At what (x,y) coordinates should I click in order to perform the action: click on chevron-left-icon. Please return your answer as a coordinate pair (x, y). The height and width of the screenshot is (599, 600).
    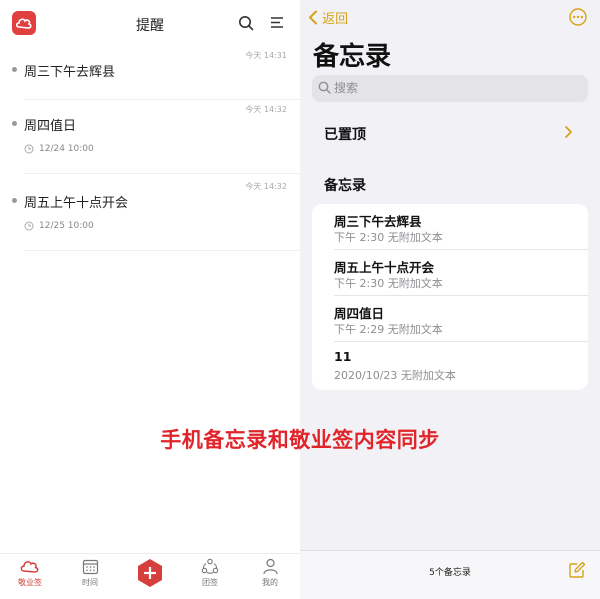
    Looking at the image, I should click on (313, 17).